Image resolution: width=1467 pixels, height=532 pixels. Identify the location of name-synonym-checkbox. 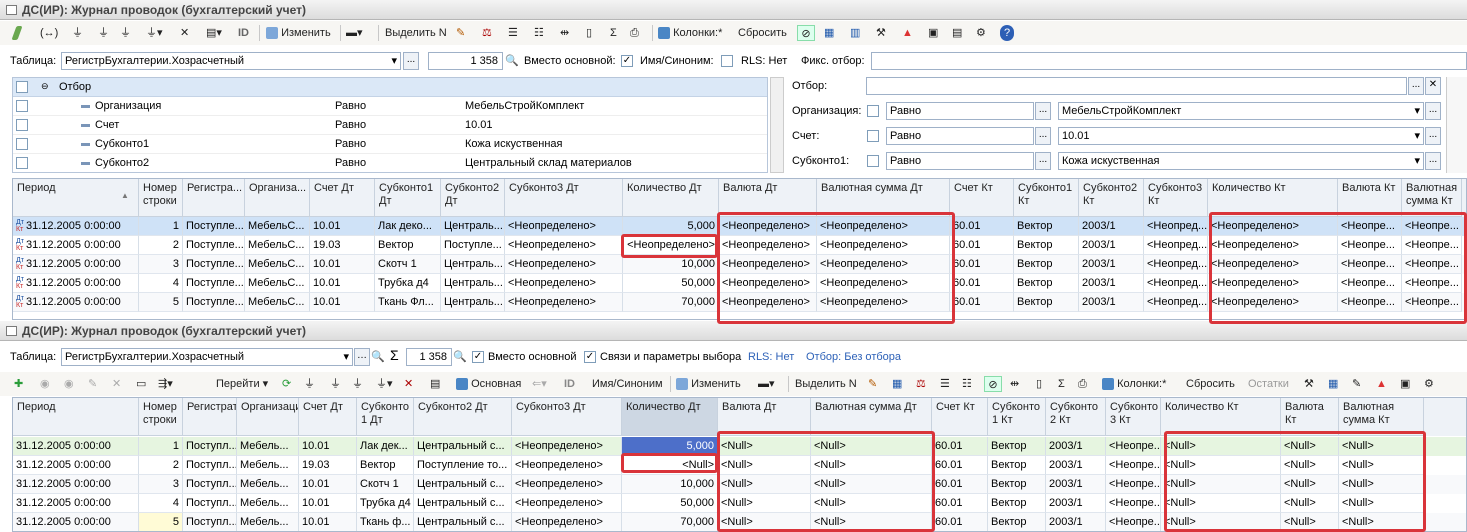
(727, 61).